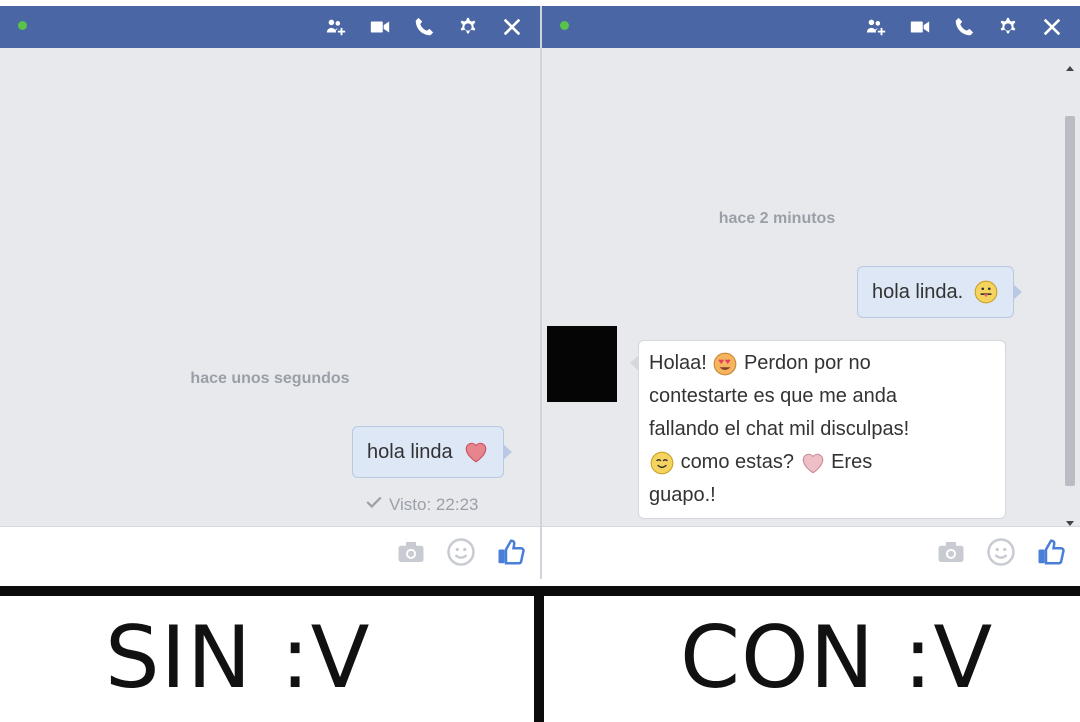 This screenshot has width=1080, height=722. Describe the element at coordinates (737, 462) in the screenshot. I see `message-text-5: como estas?` at that location.